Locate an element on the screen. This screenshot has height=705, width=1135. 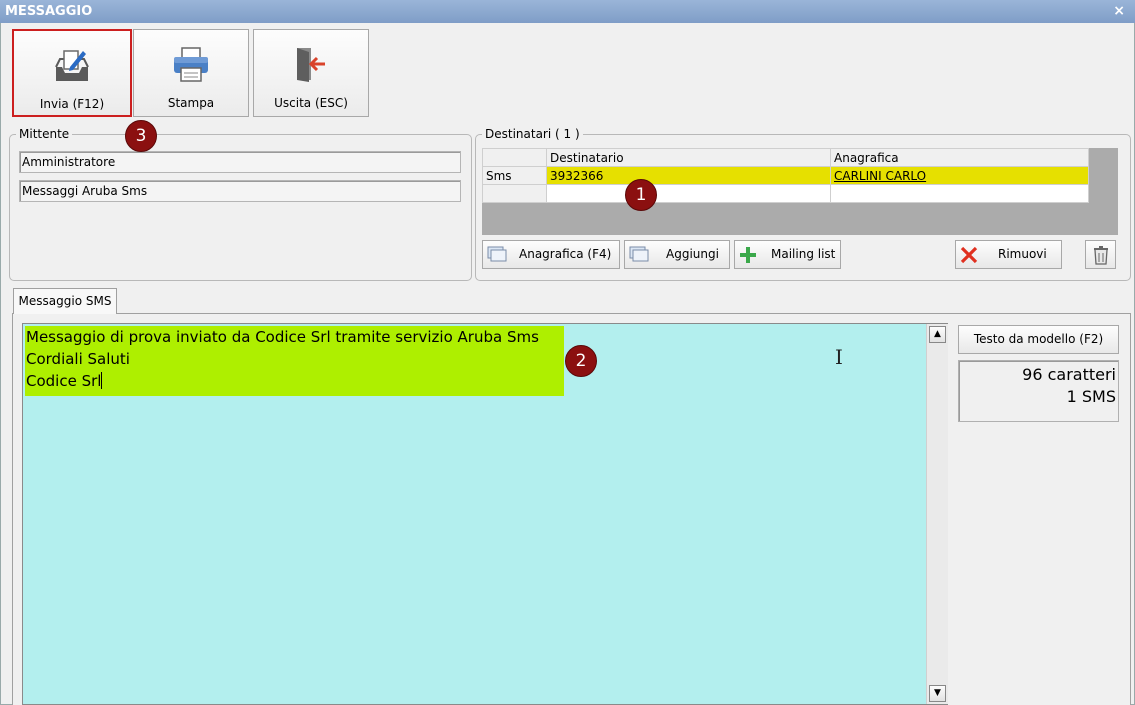
recipients-legend: Destinatari ( 1 ) is located at coordinates (532, 134).